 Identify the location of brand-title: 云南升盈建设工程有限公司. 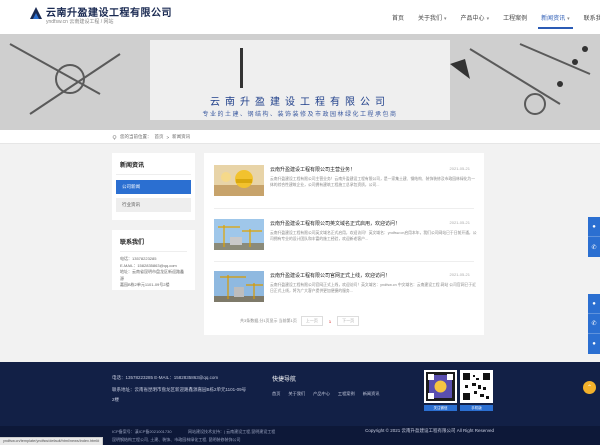
(109, 13).